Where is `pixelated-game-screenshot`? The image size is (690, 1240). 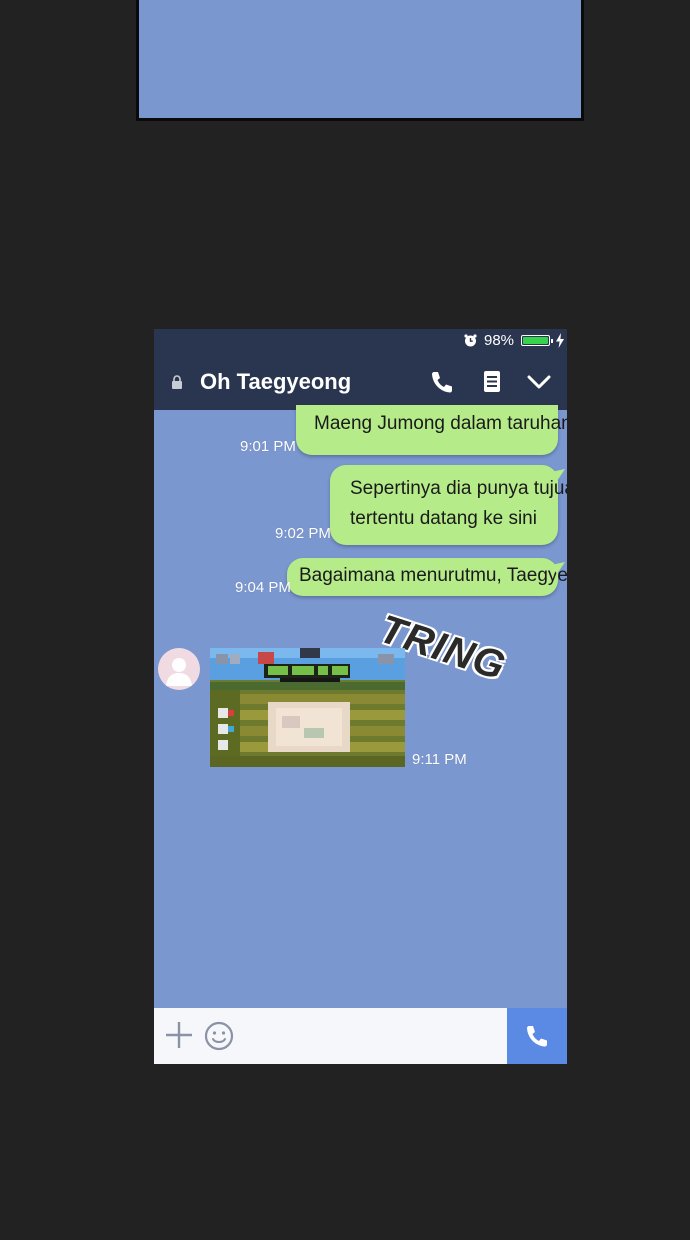
pixelated-game-screenshot is located at coordinates (307, 707).